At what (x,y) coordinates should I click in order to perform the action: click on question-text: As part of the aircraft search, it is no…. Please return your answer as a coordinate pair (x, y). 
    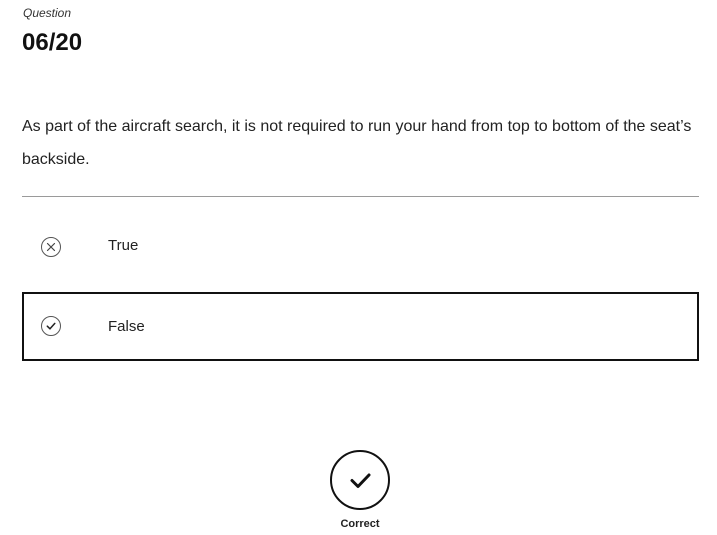
    Looking at the image, I should click on (357, 143).